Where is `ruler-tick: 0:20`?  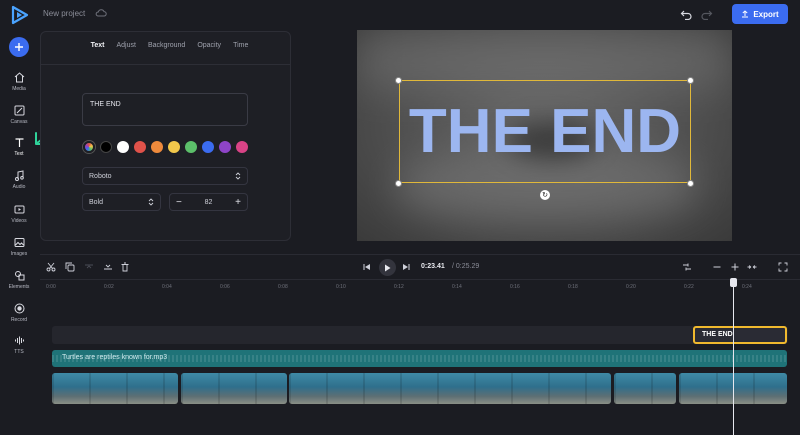
ruler-tick: 0:20 is located at coordinates (631, 287).